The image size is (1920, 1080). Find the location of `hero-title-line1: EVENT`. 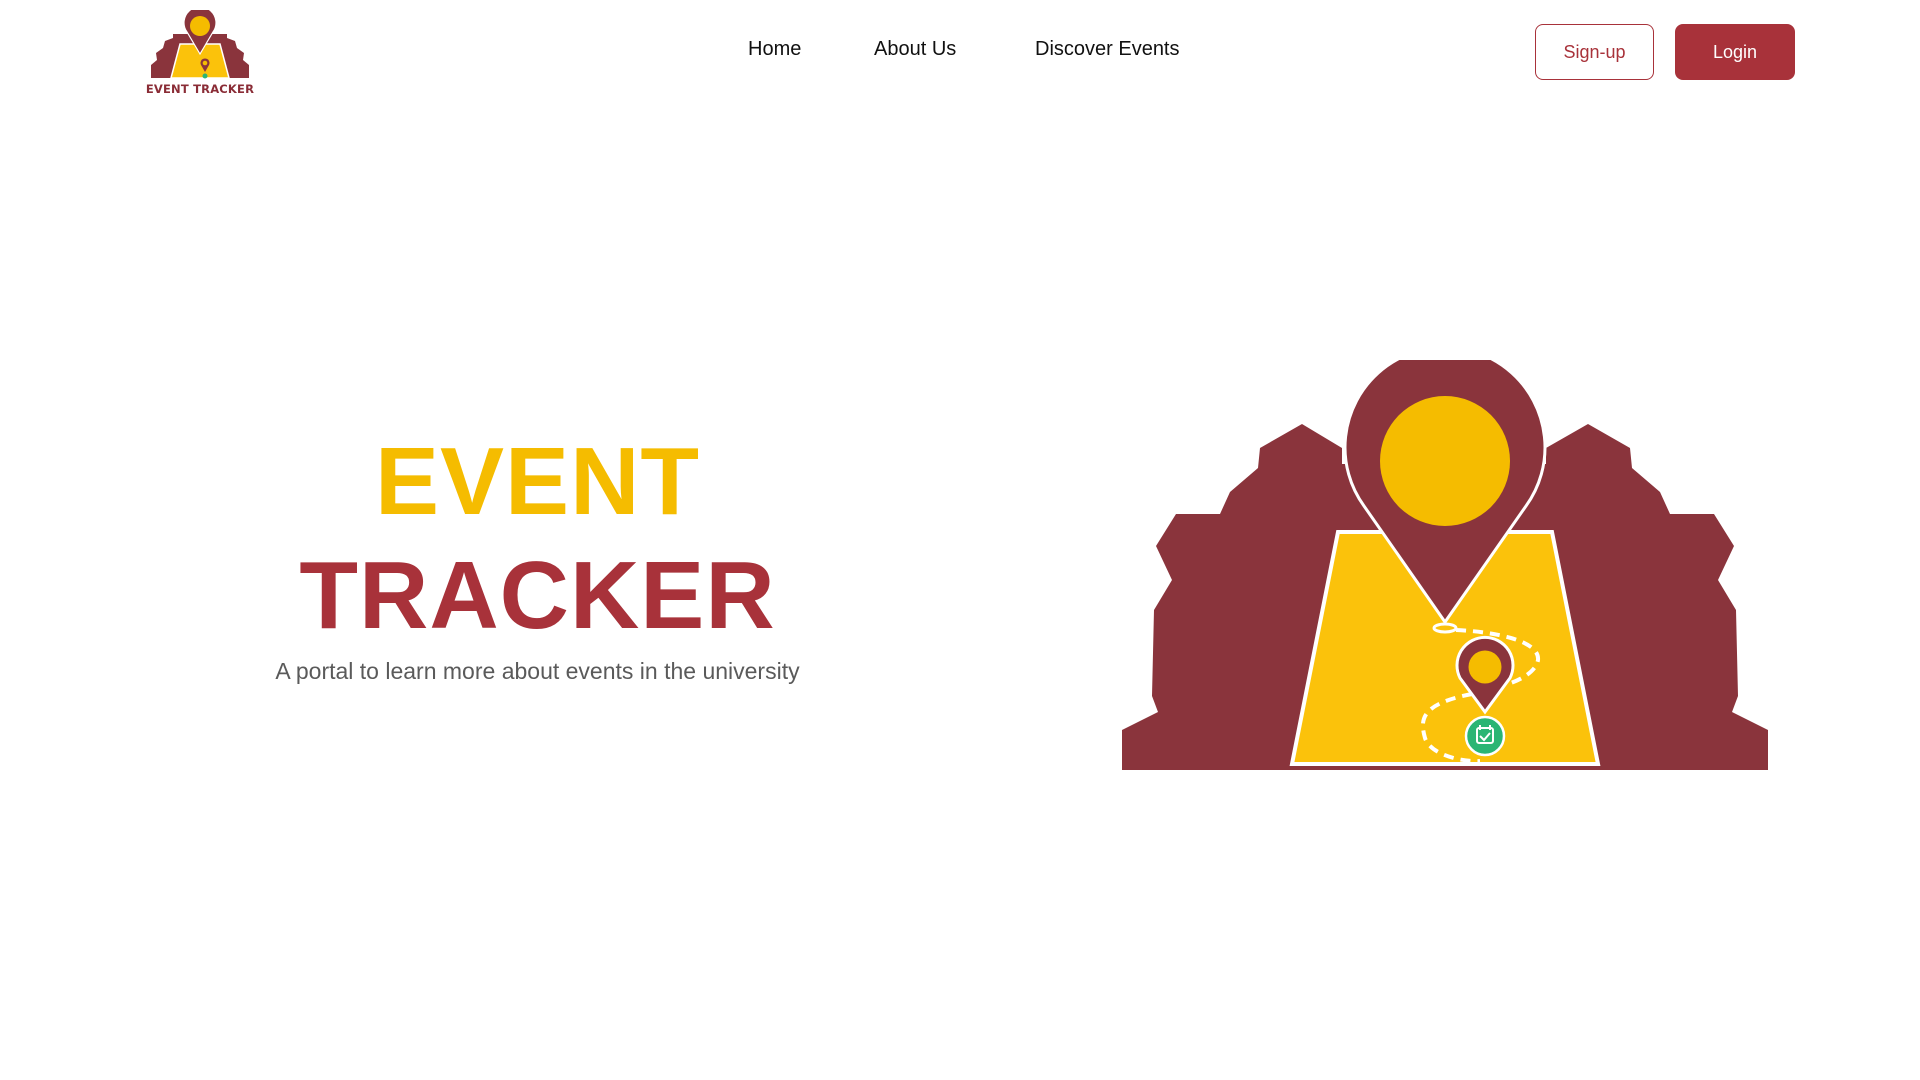

hero-title-line1: EVENT is located at coordinates (537, 481).